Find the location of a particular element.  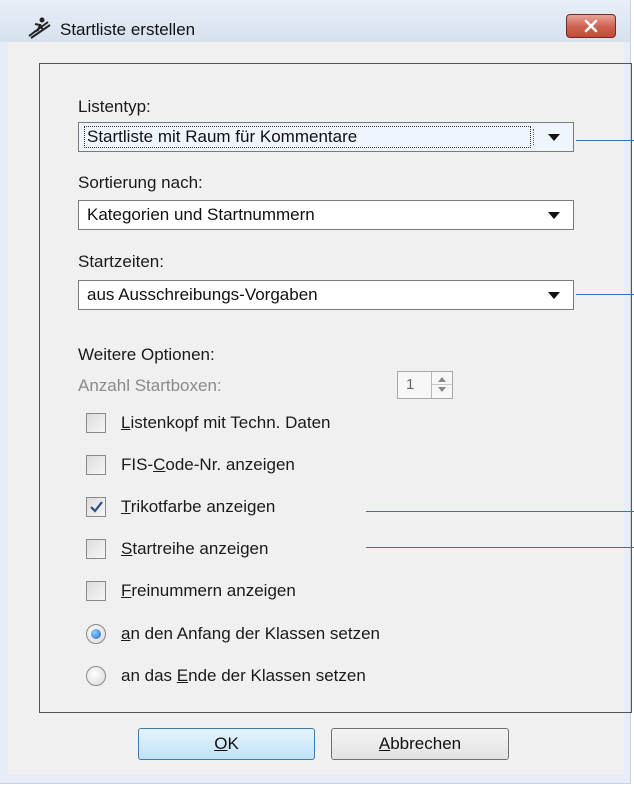

checkbox-label-header-tech-data: Listenkopf mit Techn. Daten is located at coordinates (225, 423).